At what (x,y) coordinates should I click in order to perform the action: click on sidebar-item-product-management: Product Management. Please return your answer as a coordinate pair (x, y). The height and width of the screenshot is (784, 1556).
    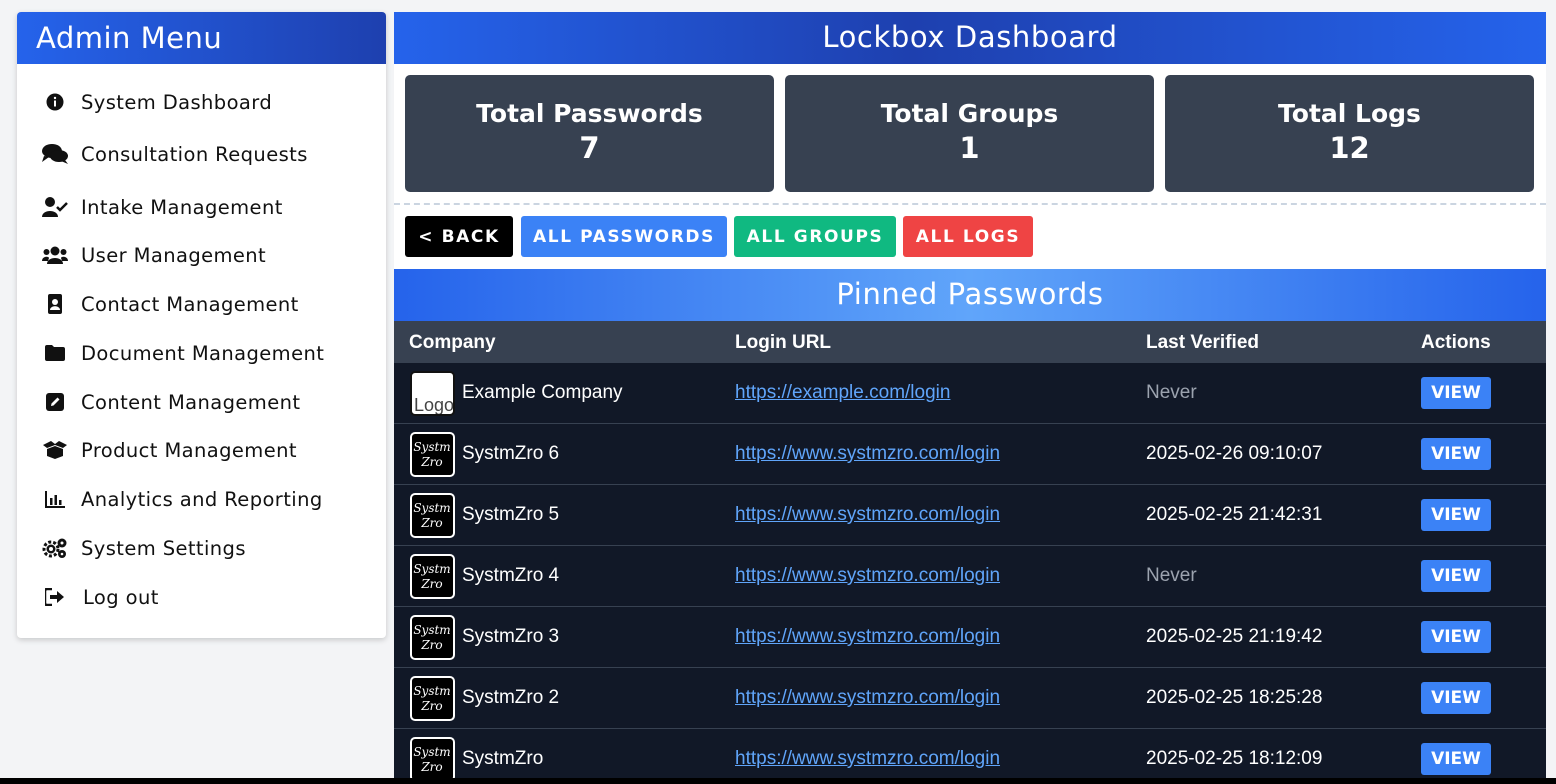
    Looking at the image, I should click on (169, 450).